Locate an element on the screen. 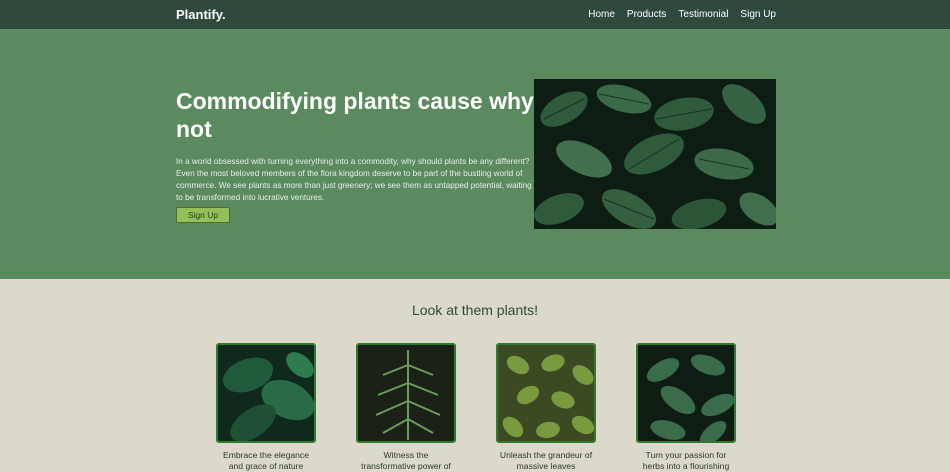 The image size is (950, 472). product-card: Witness the transformative power of is located at coordinates (406, 407).